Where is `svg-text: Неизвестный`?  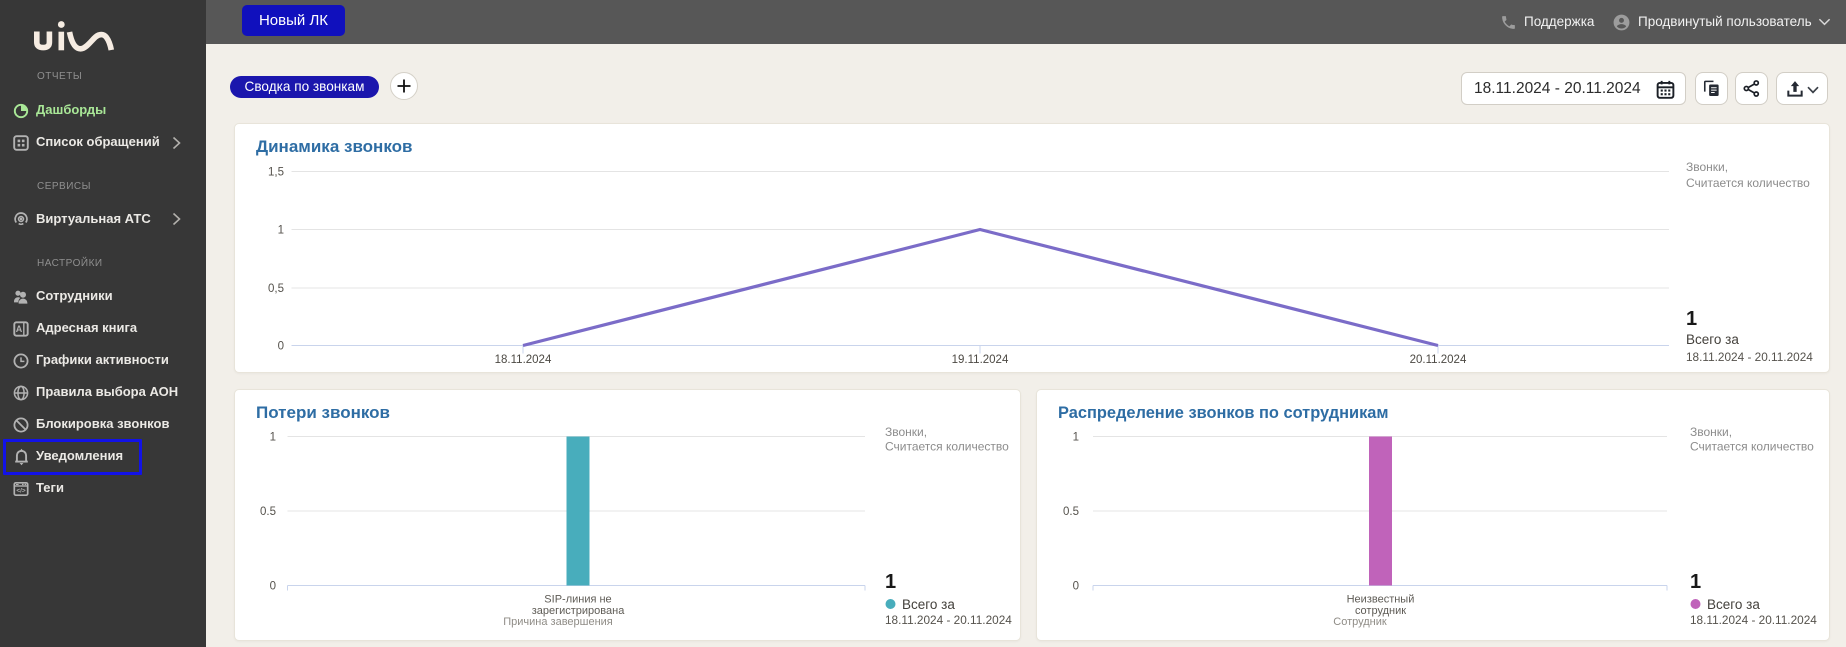
svg-text: Неизвестный is located at coordinates (1381, 600).